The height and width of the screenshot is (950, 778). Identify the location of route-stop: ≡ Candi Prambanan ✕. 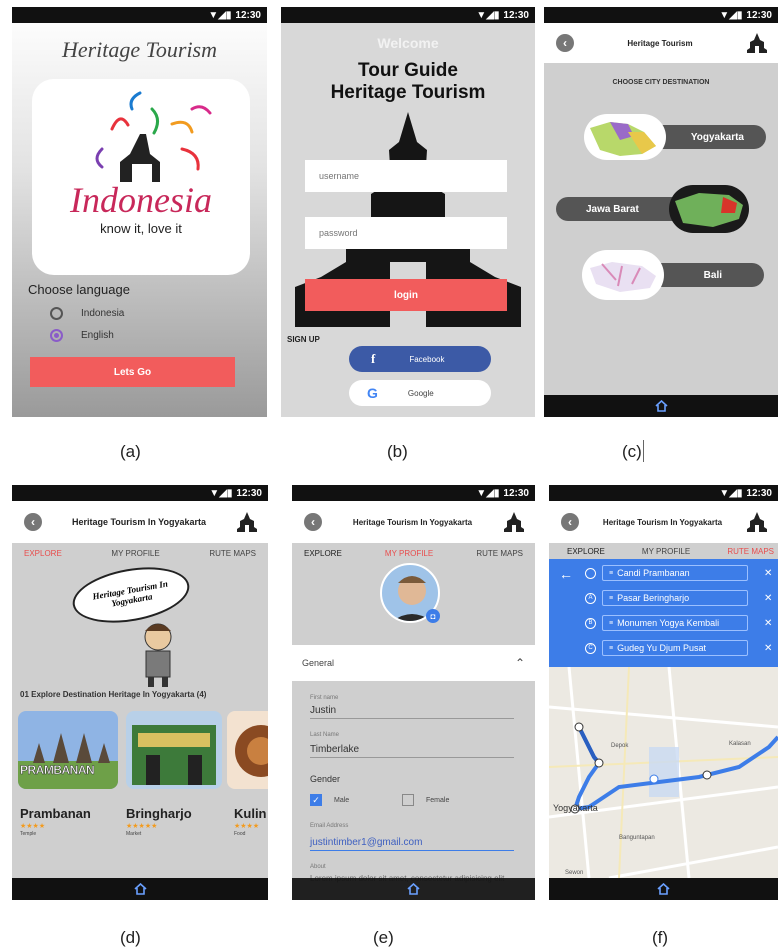
(678, 573).